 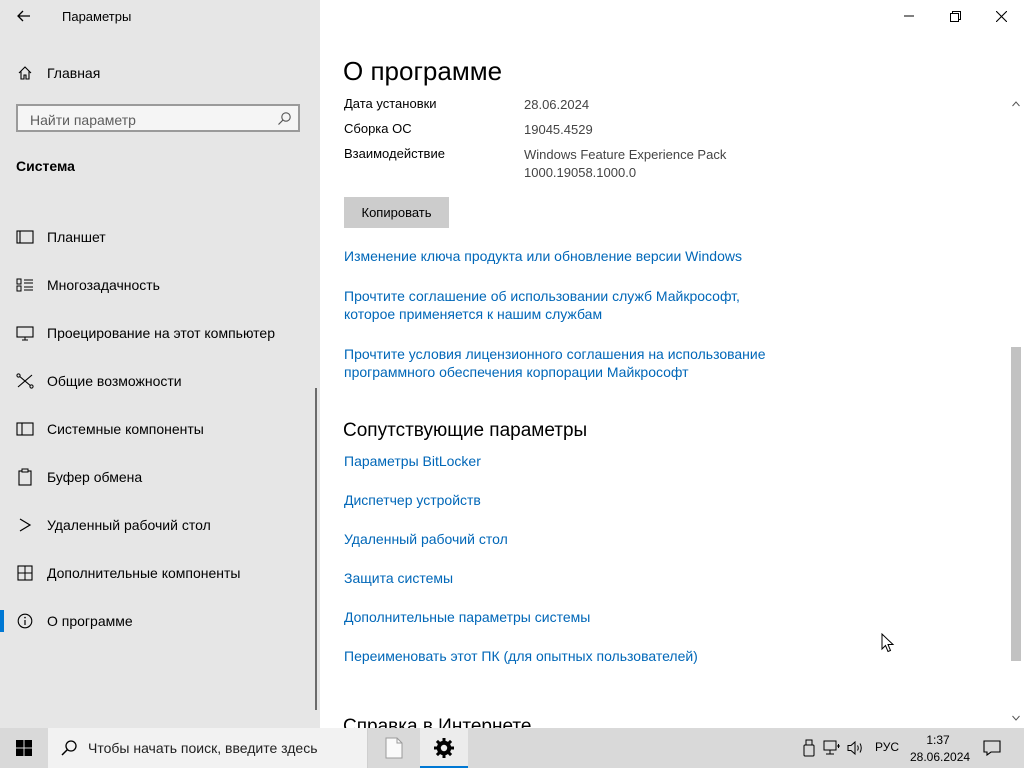 I want to click on sidebar-item-label: Буфер обмена, so click(x=95, y=477).